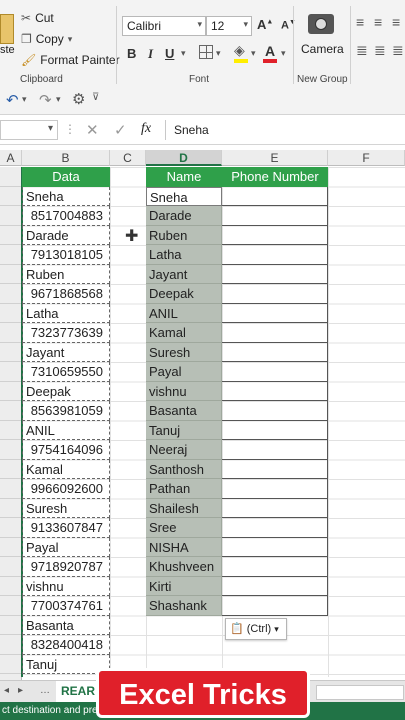 Image resolution: width=405 pixels, height=720 pixels. Describe the element at coordinates (92, 130) in the screenshot. I see `cancel-icon: ✕` at that location.